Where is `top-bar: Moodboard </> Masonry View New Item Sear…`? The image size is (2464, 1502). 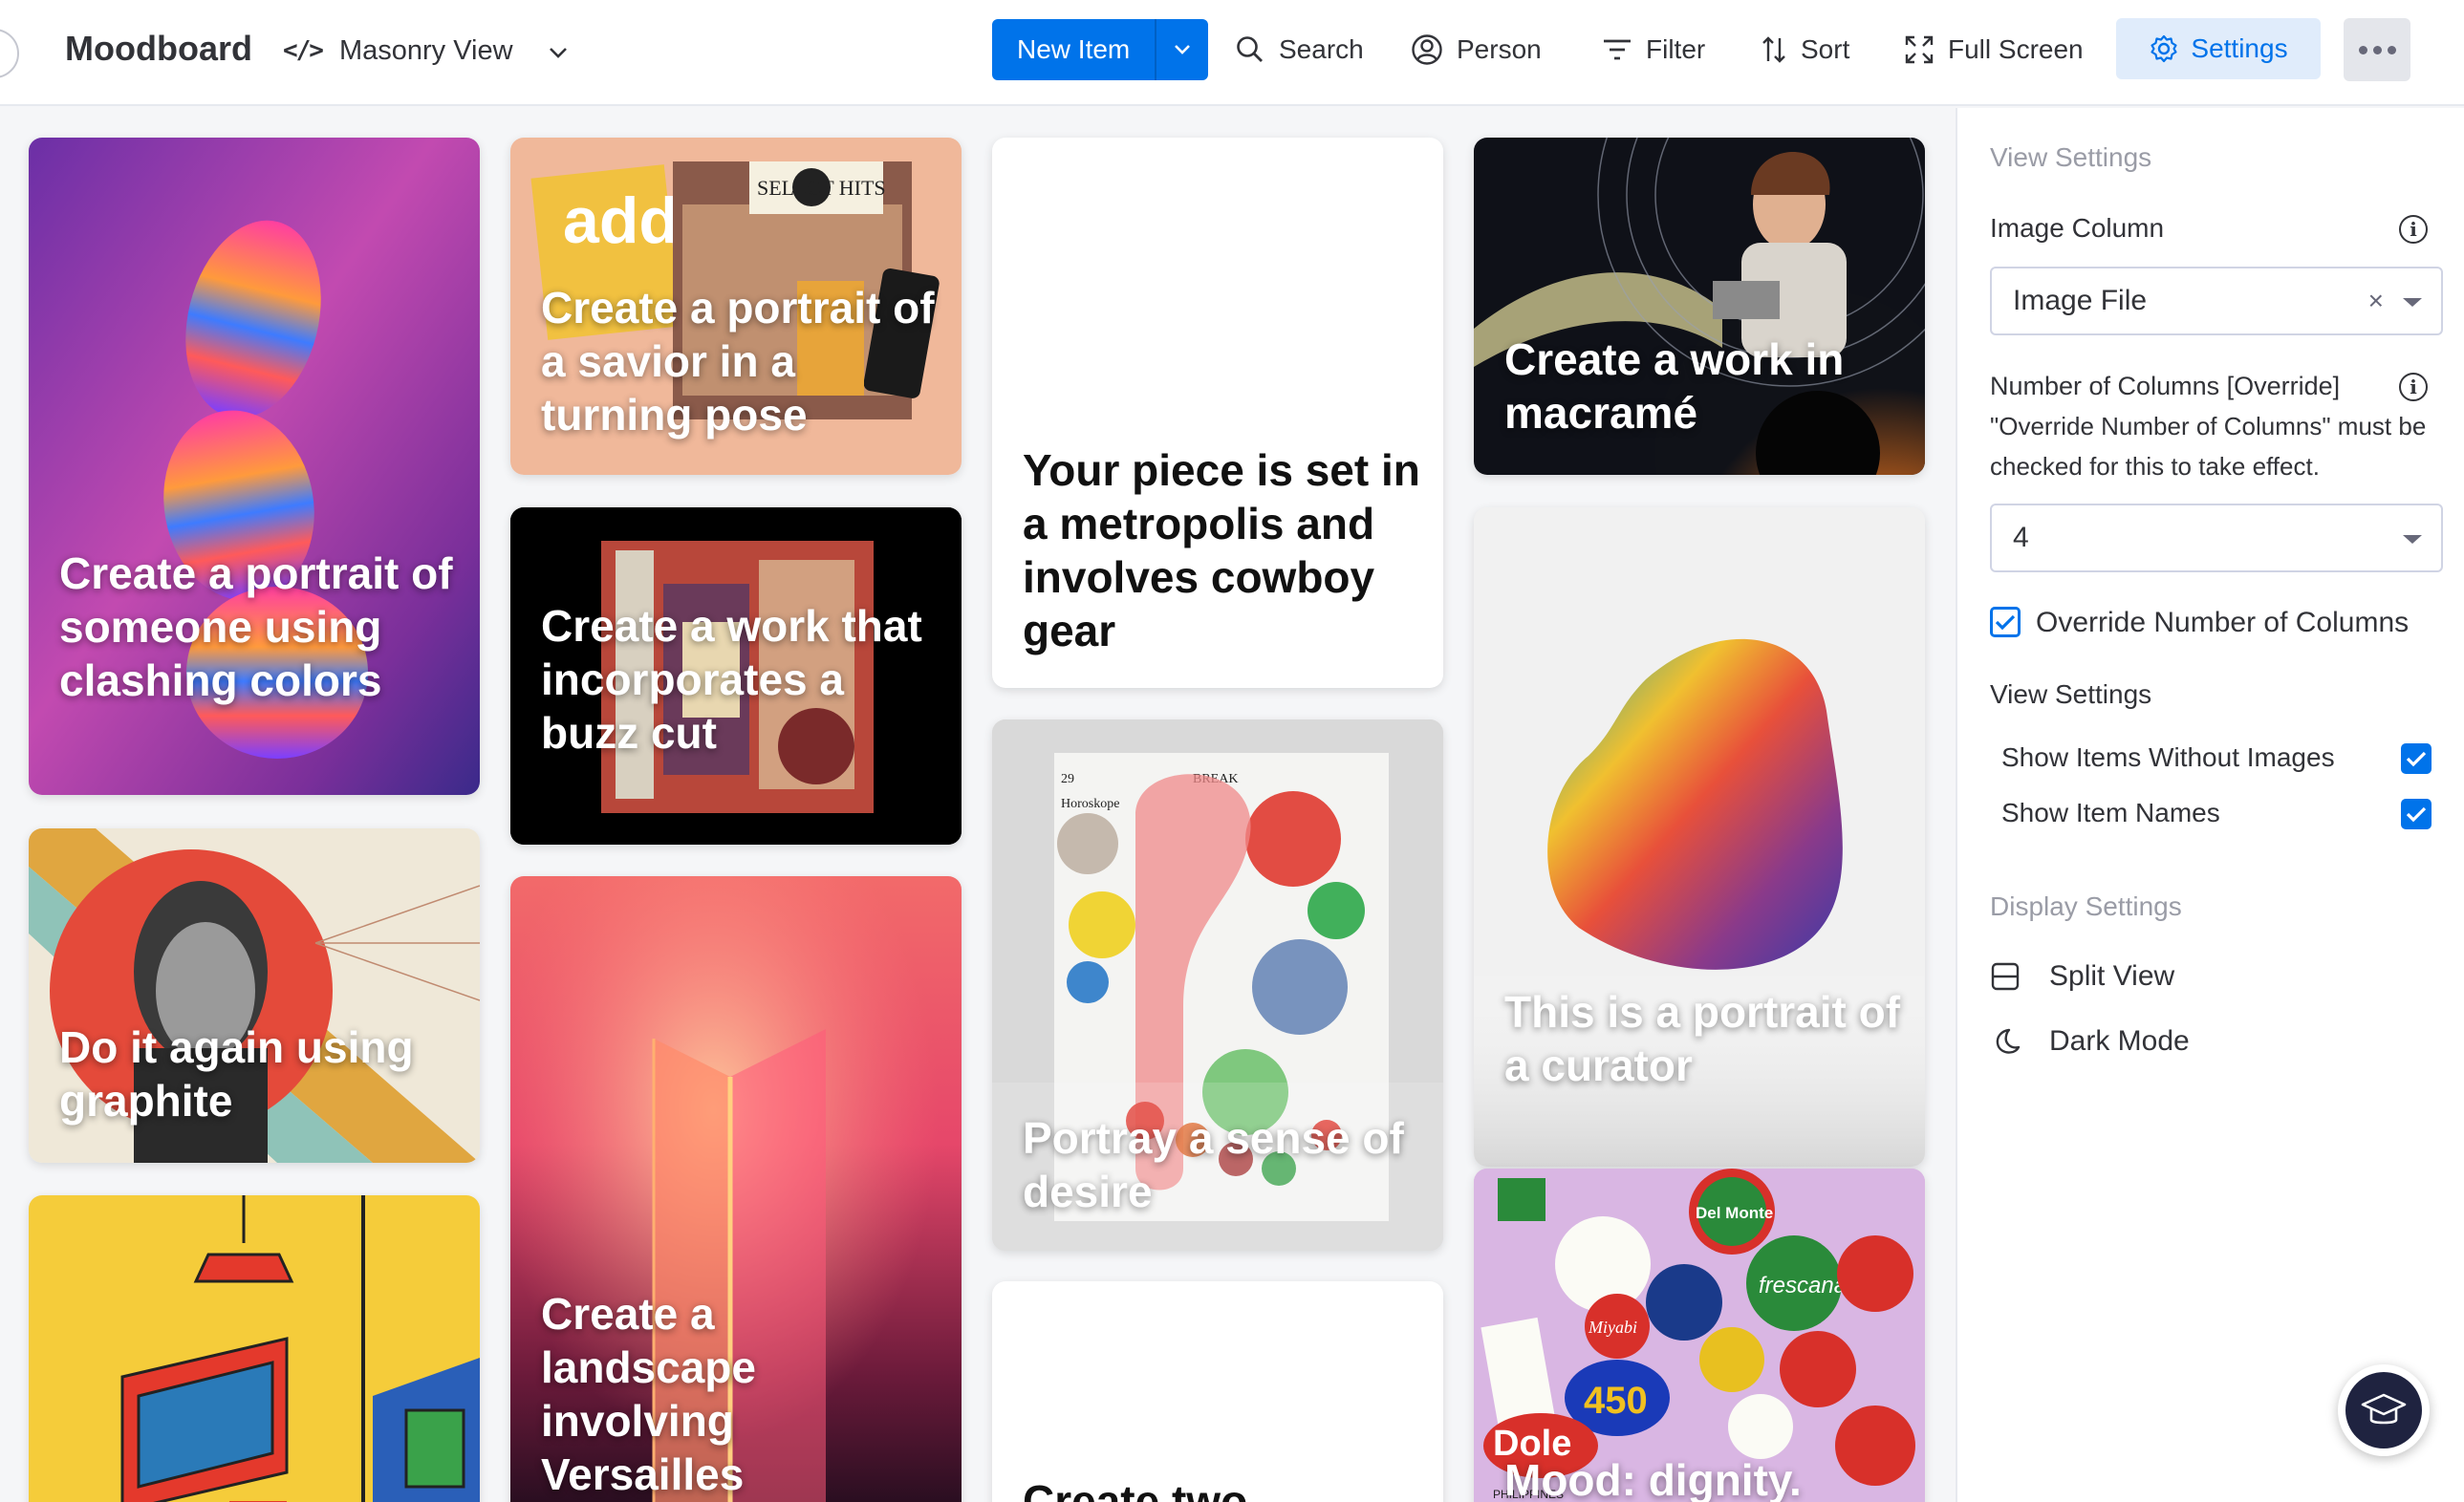
top-bar: Moodboard </> Masonry View New Item Sear… is located at coordinates (1232, 53).